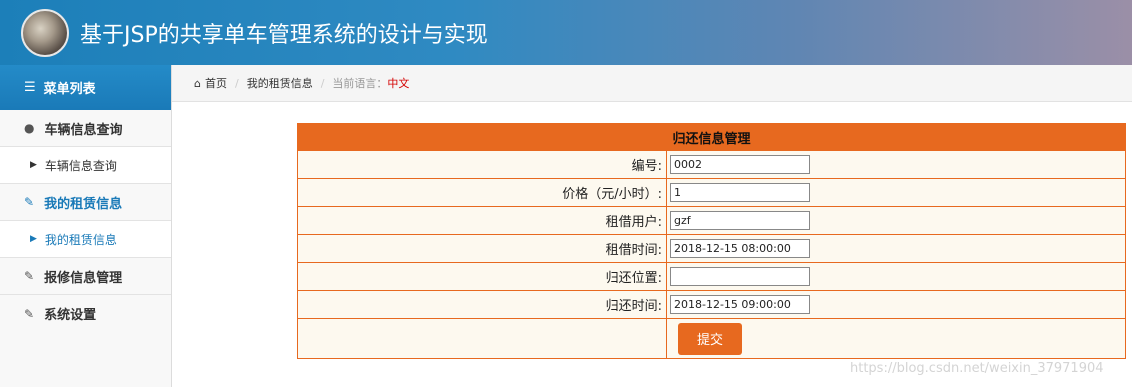 Image resolution: width=1132 pixels, height=387 pixels. What do you see at coordinates (740, 304) in the screenshot?
I see `return-time-field` at bounding box center [740, 304].